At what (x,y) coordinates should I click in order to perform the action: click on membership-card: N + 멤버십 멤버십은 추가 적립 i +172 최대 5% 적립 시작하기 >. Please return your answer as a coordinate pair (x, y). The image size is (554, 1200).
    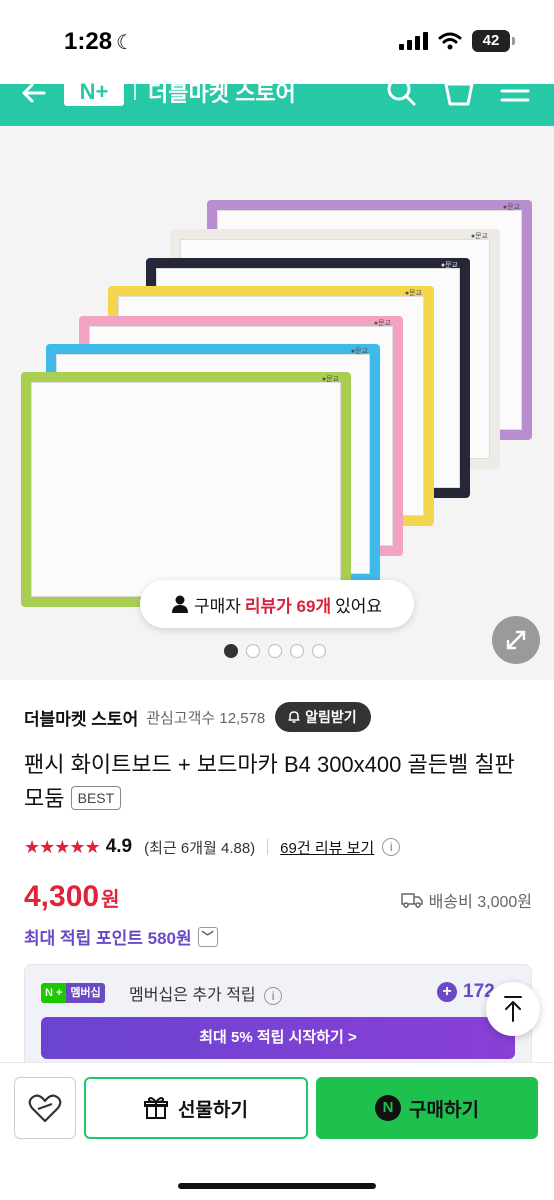
    Looking at the image, I should click on (278, 1017).